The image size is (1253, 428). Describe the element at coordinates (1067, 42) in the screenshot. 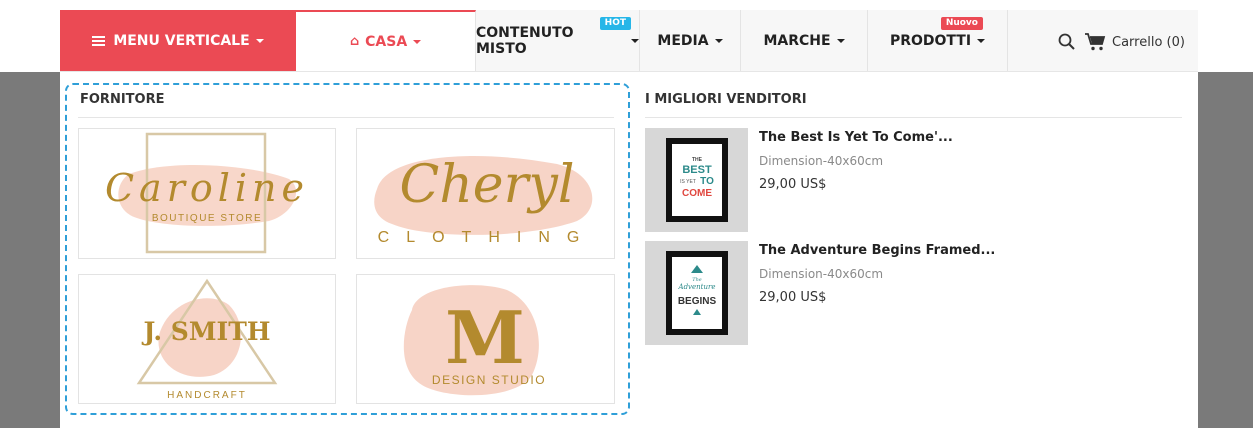

I see `search-icon` at that location.